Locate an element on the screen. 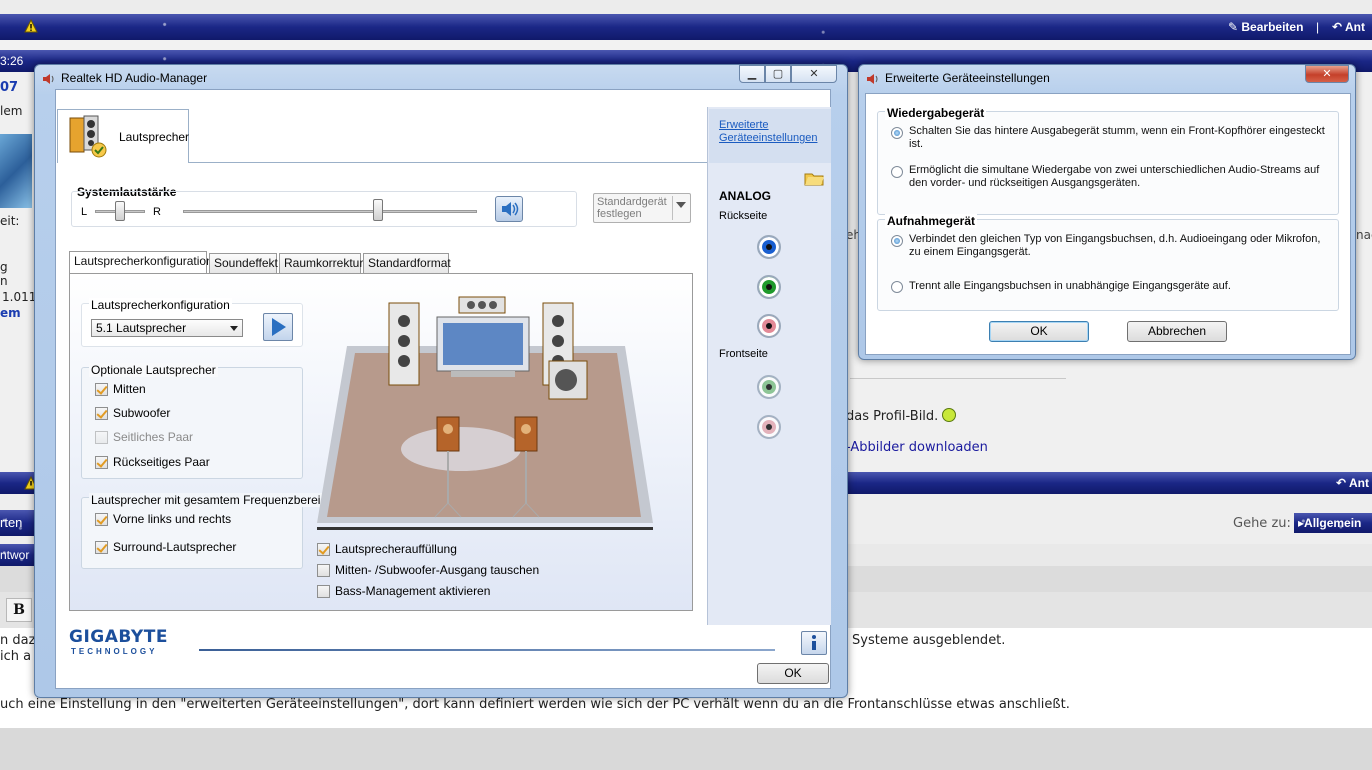  analog-label: ANALOG is located at coordinates (745, 196).